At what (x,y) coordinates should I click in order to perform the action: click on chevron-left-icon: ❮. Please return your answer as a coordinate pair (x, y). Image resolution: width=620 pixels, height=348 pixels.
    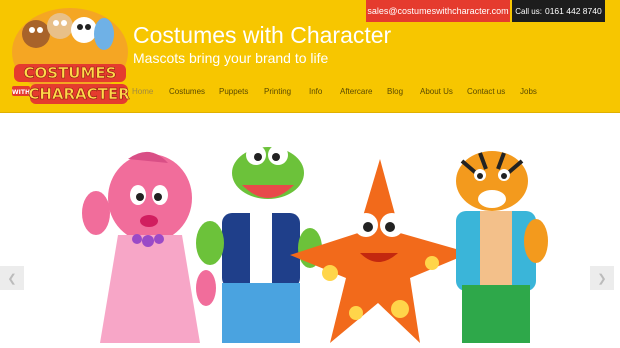
    Looking at the image, I should click on (12, 278).